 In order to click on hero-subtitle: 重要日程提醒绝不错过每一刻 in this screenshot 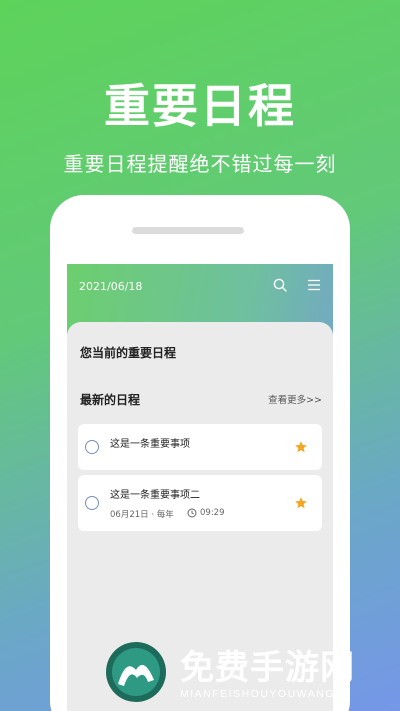, I will do `click(200, 164)`.